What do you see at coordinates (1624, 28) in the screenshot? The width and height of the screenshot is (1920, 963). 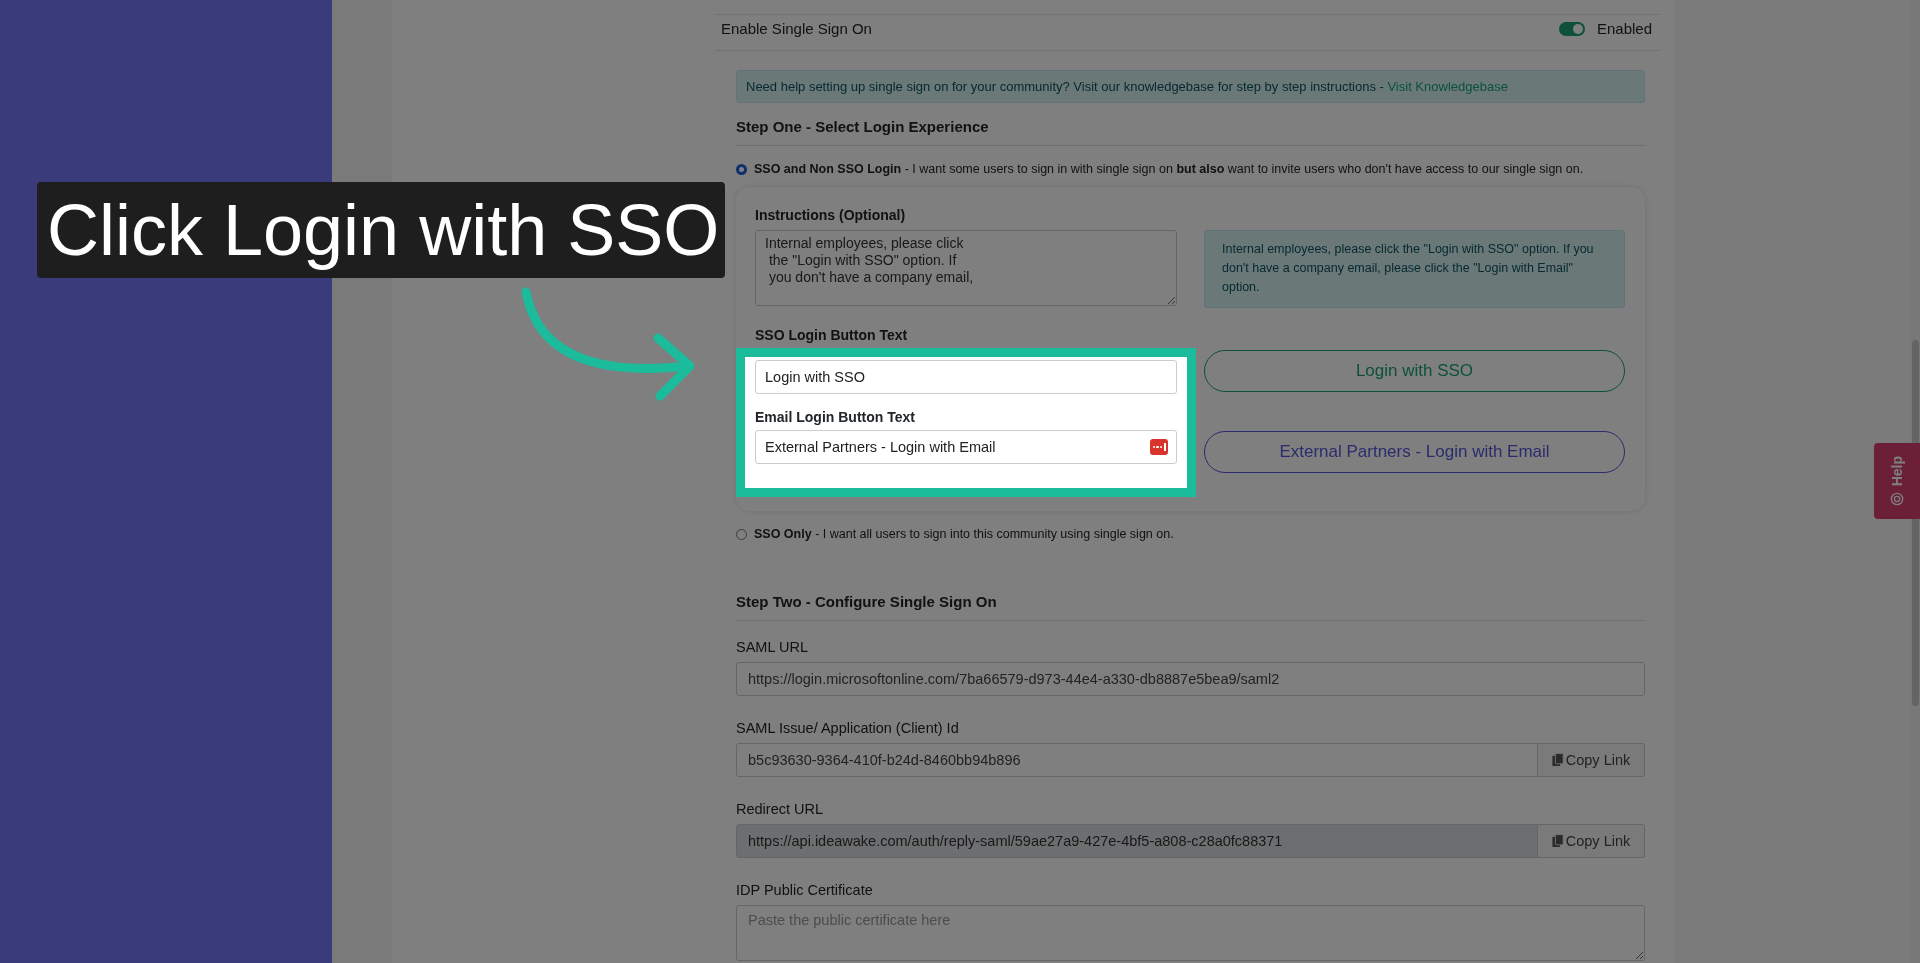 I see `toggle-status: Enabled` at bounding box center [1624, 28].